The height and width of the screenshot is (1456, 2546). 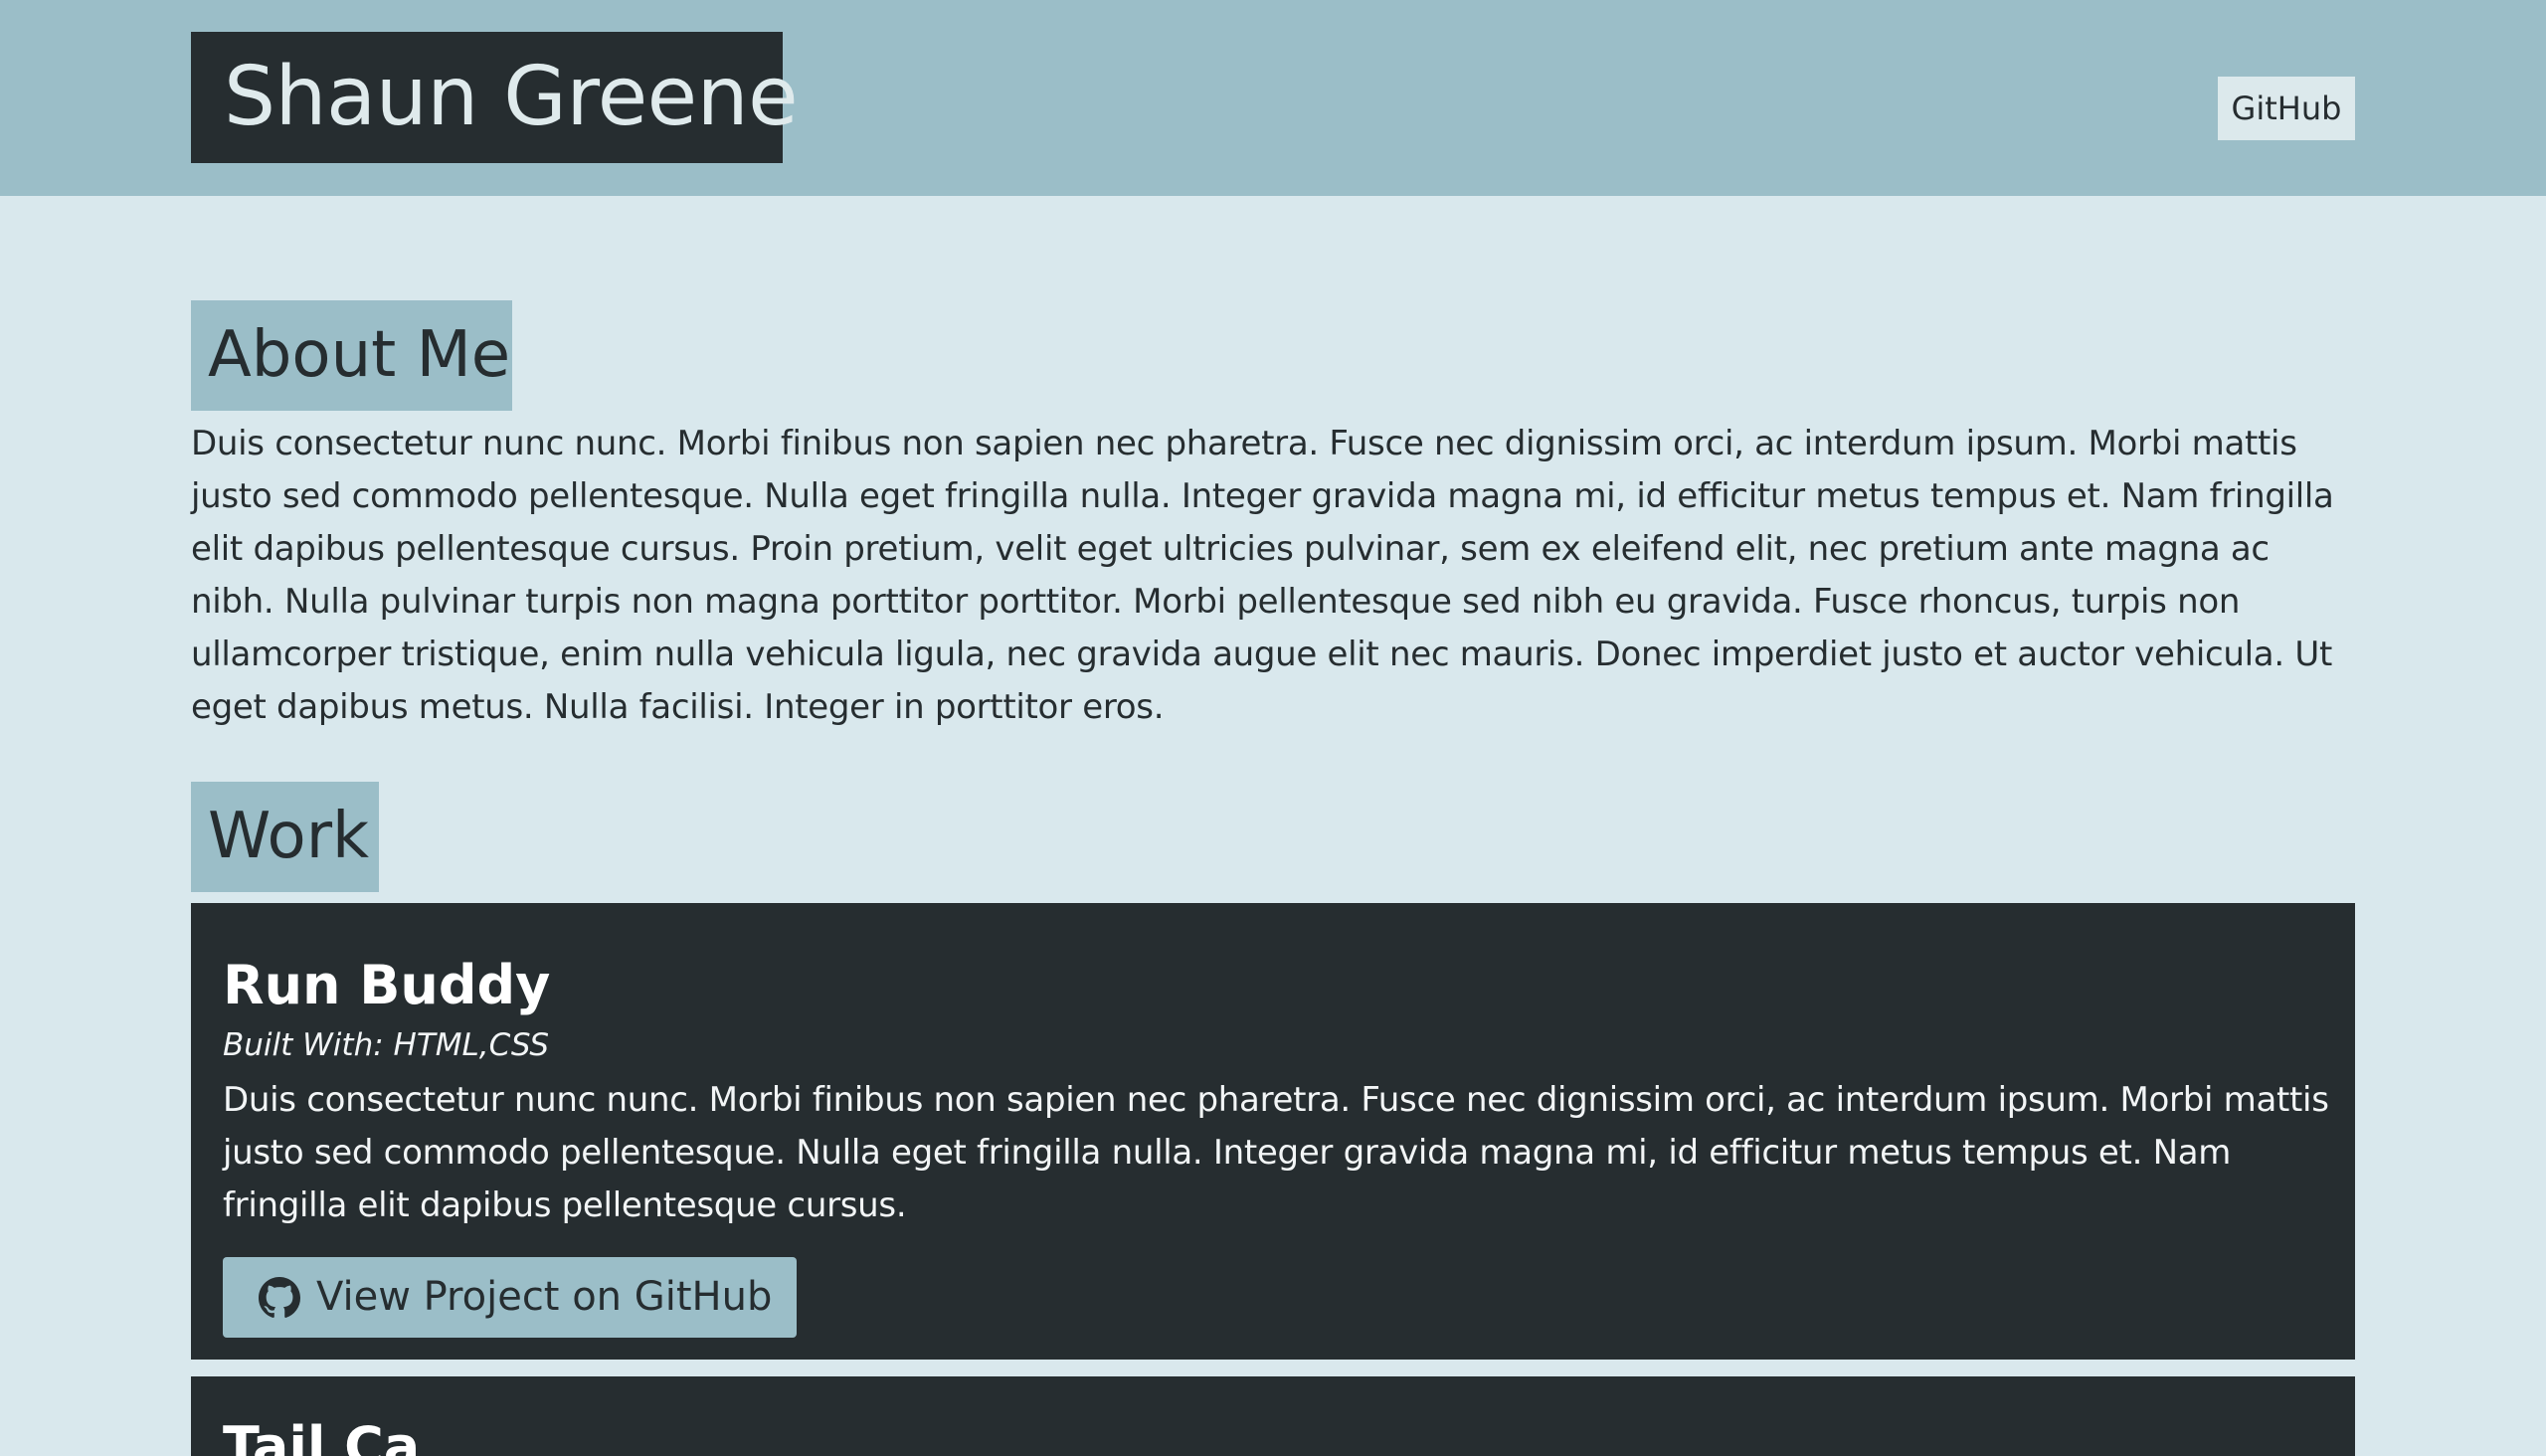 I want to click on nav-link-github: GitHub, so click(x=2286, y=108).